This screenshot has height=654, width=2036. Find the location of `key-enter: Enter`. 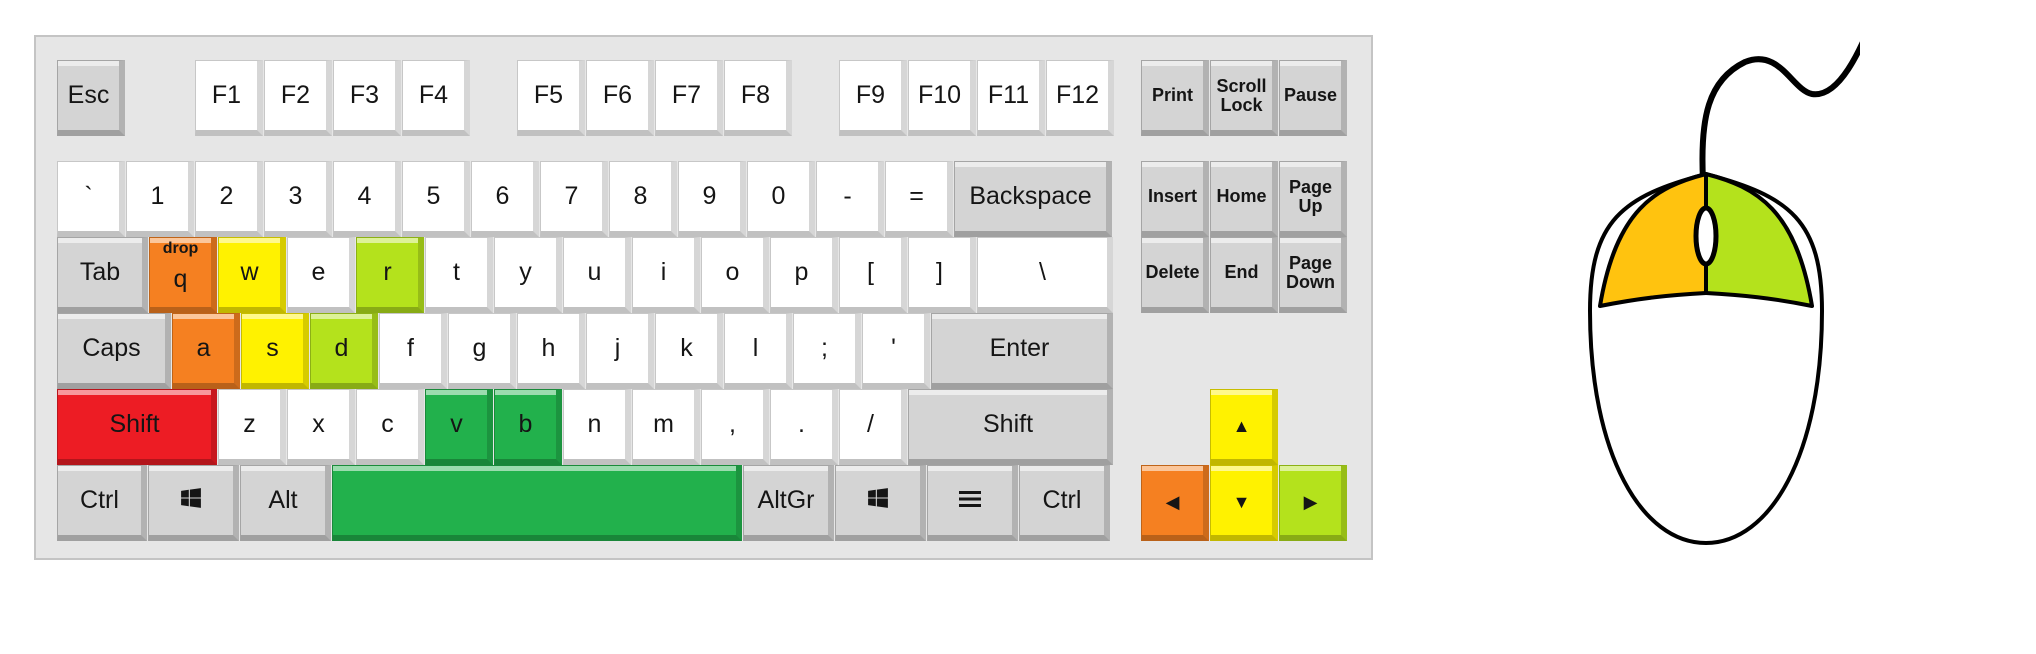

key-enter: Enter is located at coordinates (1022, 351).